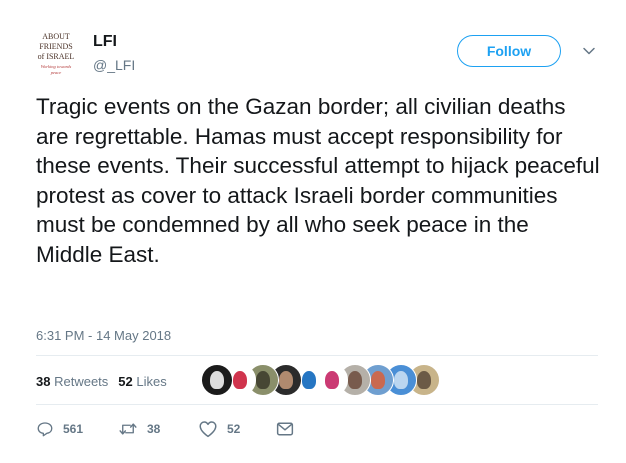 This screenshot has height=463, width=626. What do you see at coordinates (154, 429) in the screenshot?
I see `retweet-count: 38` at bounding box center [154, 429].